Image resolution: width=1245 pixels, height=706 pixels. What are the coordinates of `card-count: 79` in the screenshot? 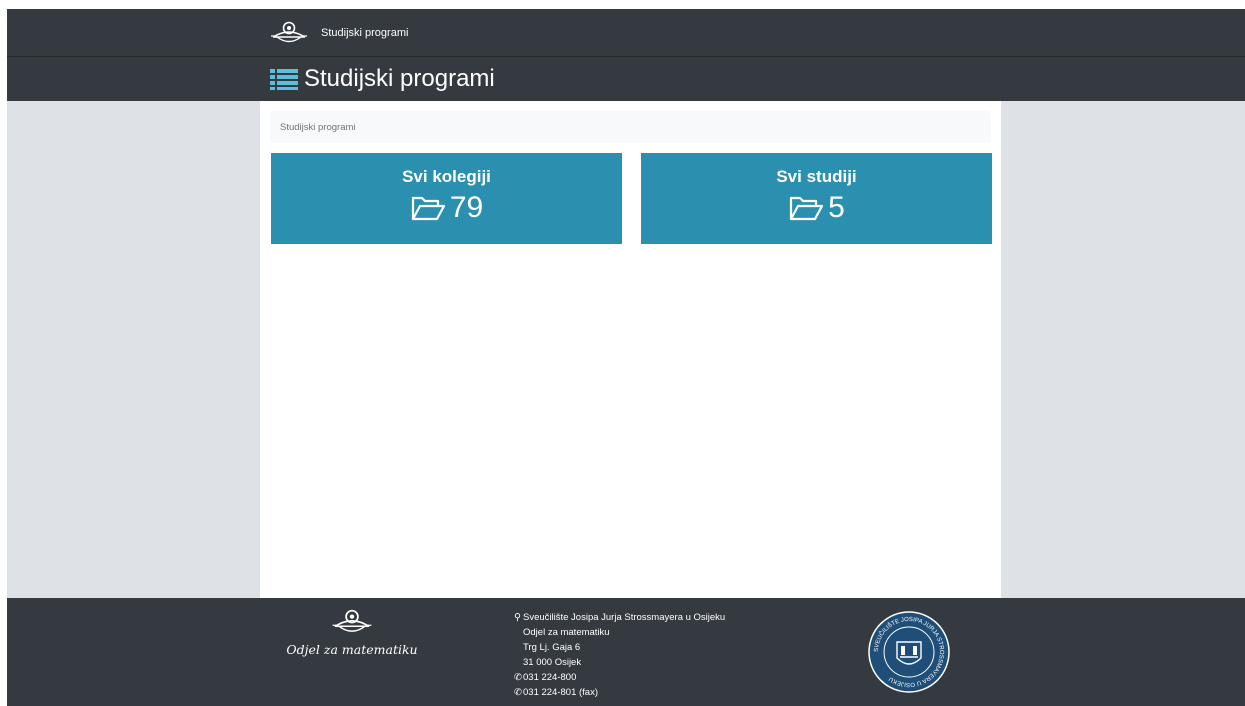 It's located at (466, 207).